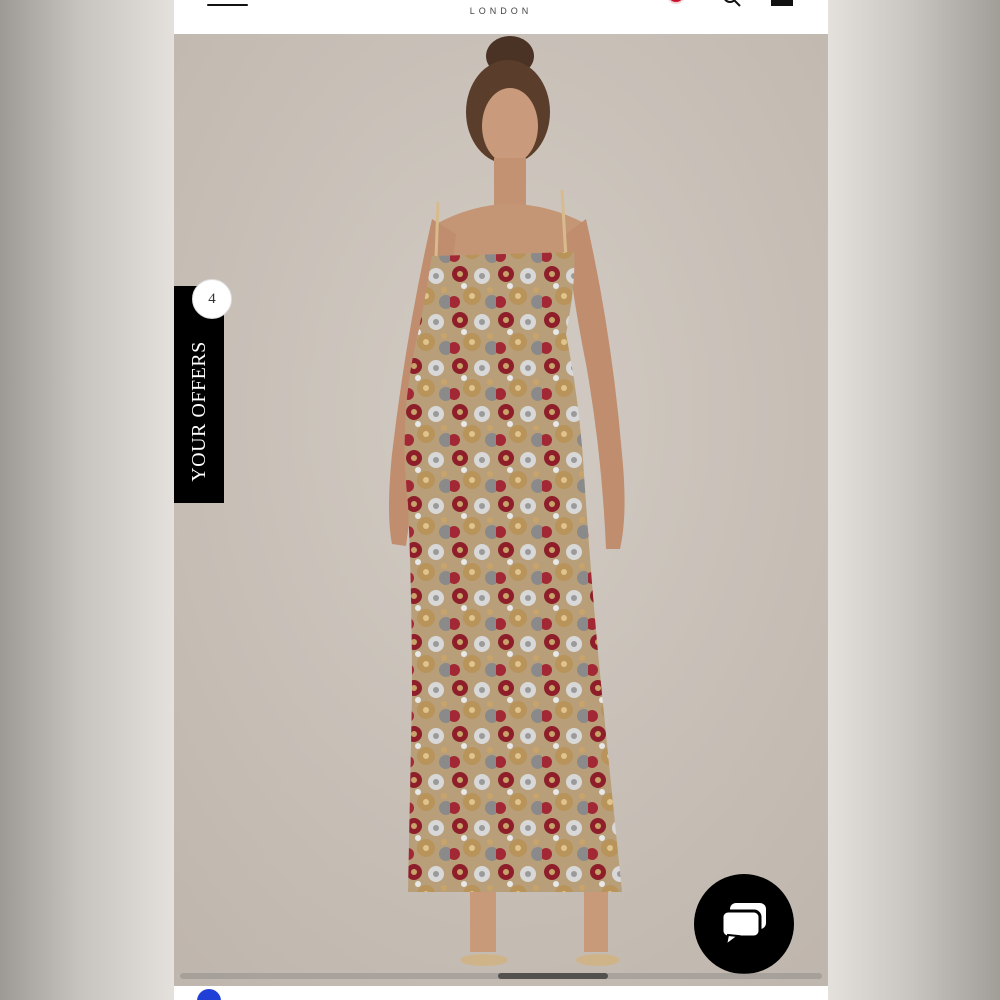 The width and height of the screenshot is (1000, 1000). What do you see at coordinates (732, 3) in the screenshot?
I see `search-icon` at bounding box center [732, 3].